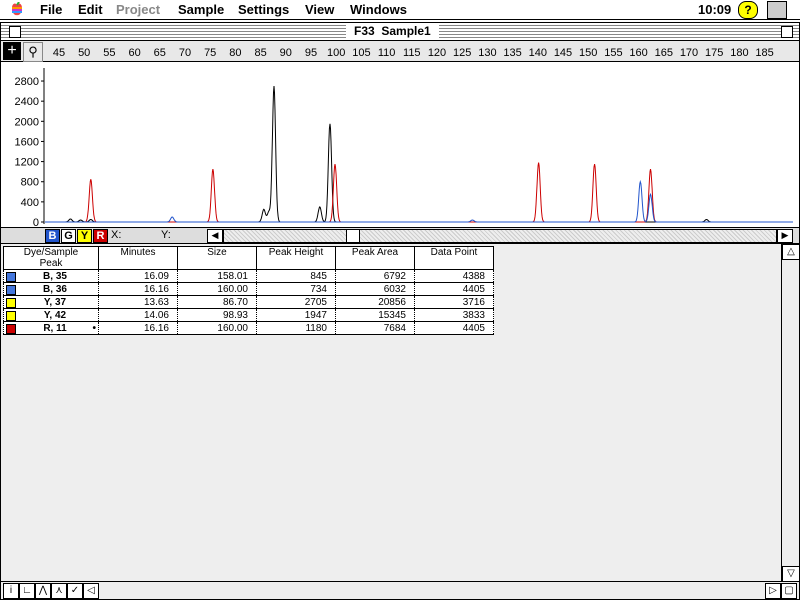  I want to click on menu-sample: Sample, so click(201, 9).